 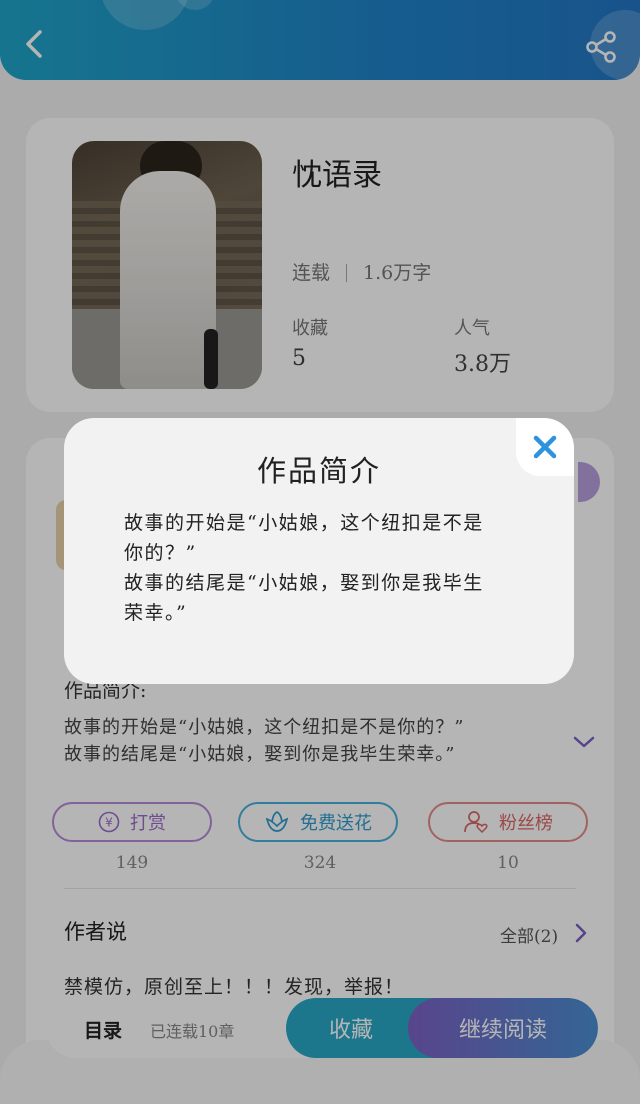 What do you see at coordinates (318, 471) in the screenshot?
I see `modal-title: 作品简介` at bounding box center [318, 471].